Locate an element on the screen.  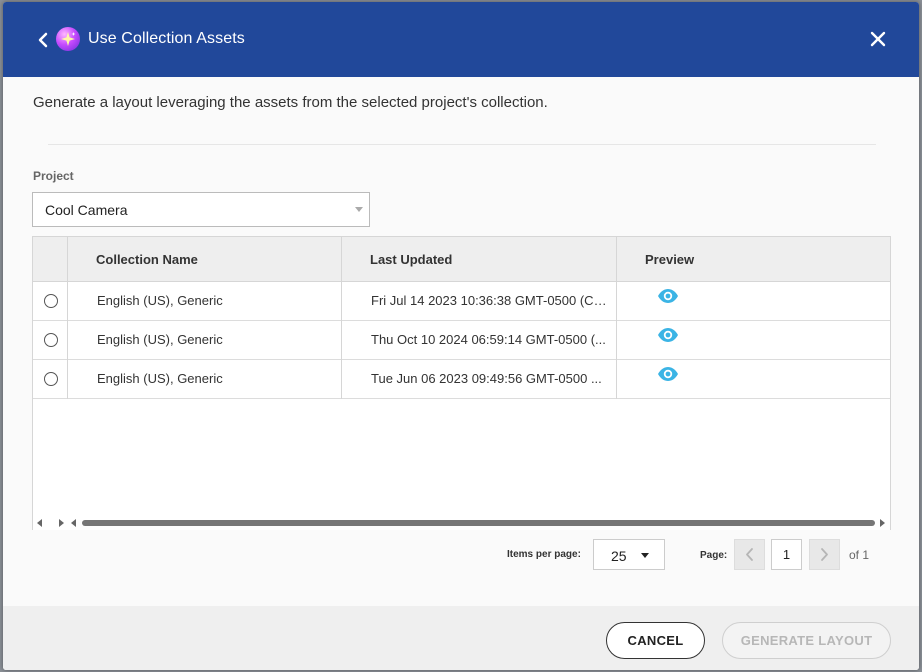
items-per-page-value: 25 is located at coordinates (619, 556).